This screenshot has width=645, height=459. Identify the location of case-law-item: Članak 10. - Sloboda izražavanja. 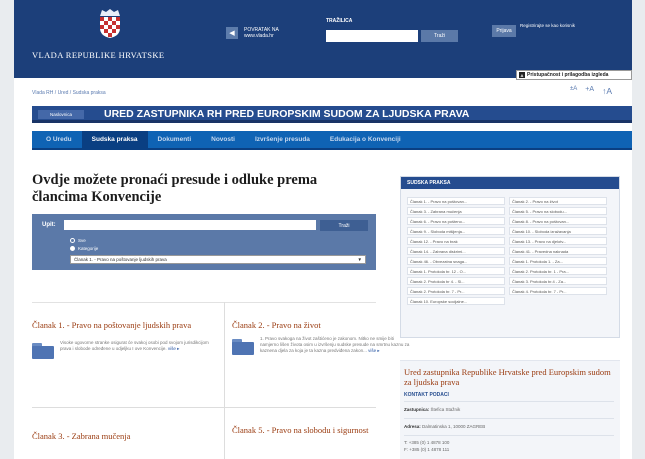
(558, 231).